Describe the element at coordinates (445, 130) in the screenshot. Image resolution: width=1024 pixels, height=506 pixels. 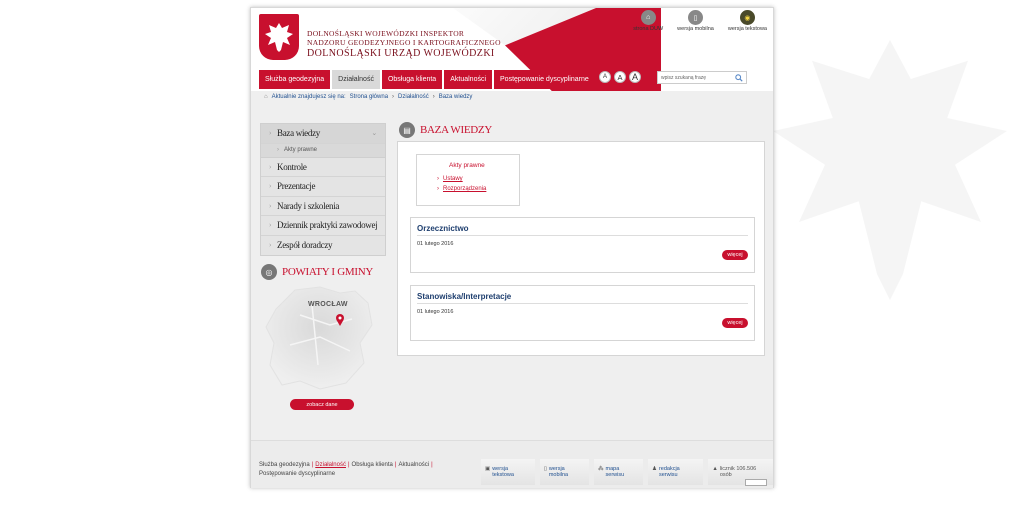
I see `page-title: ▤ BAZA WIEDZY` at that location.